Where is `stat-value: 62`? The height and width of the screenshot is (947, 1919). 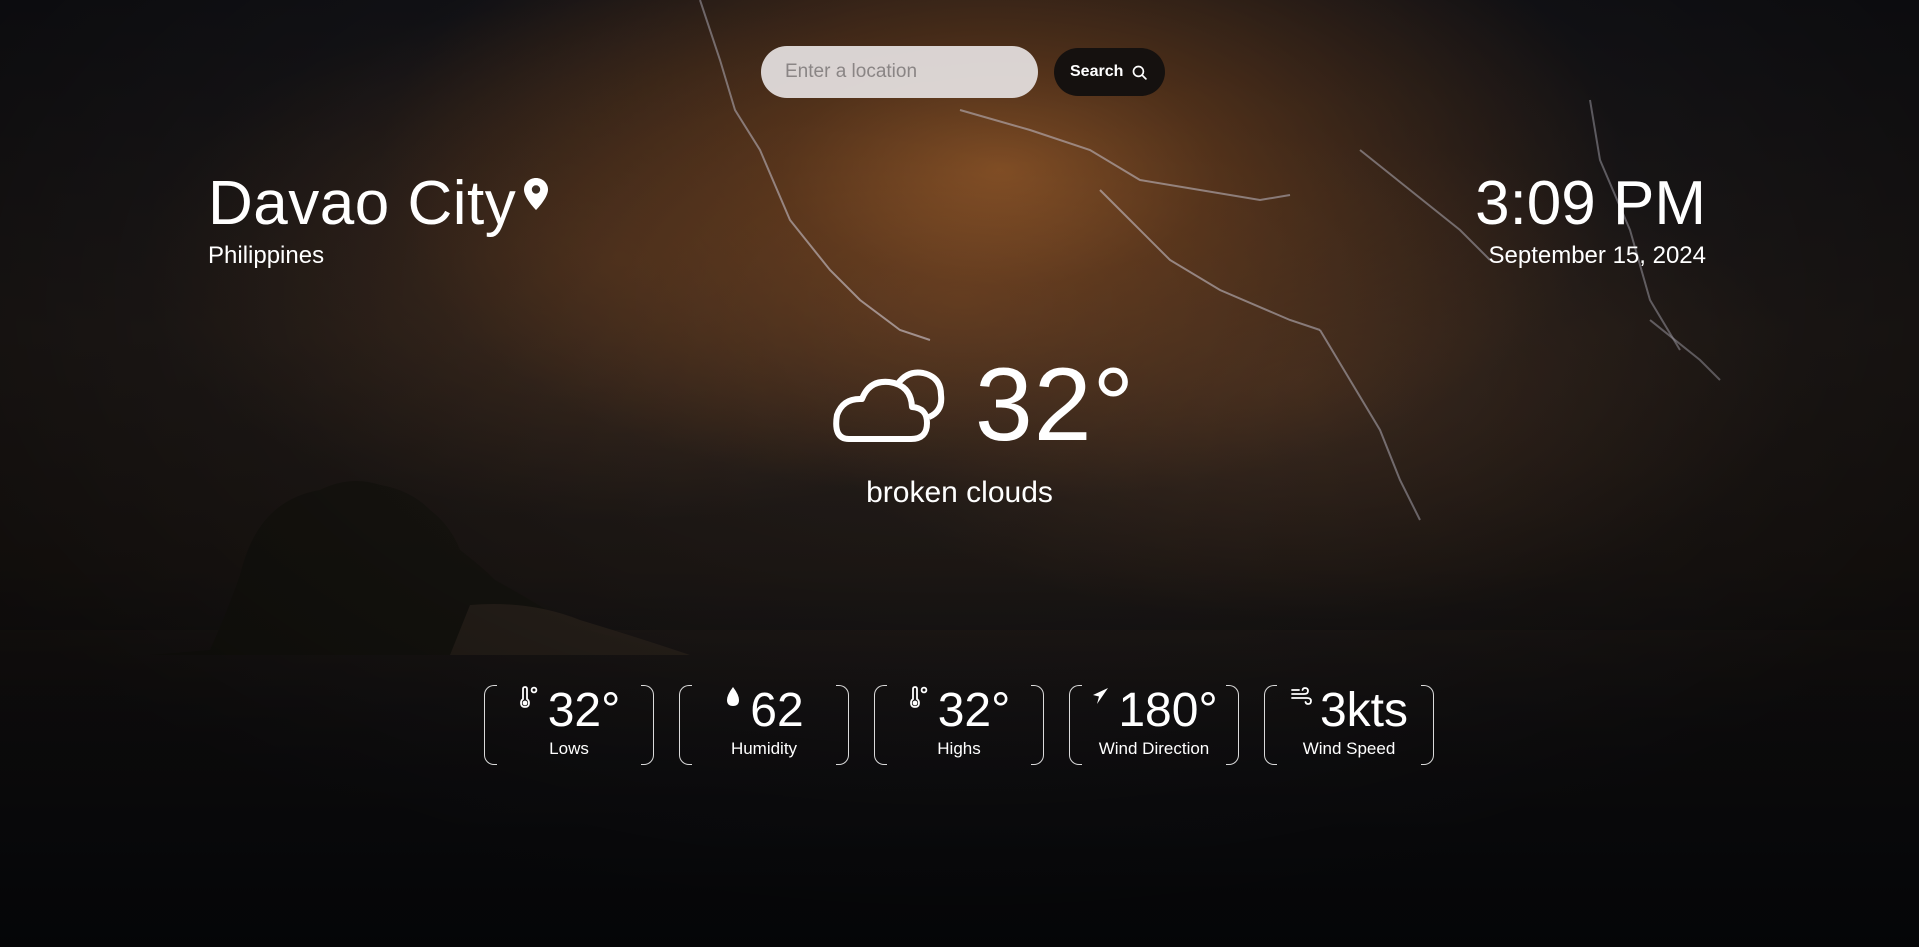 stat-value: 62 is located at coordinates (777, 710).